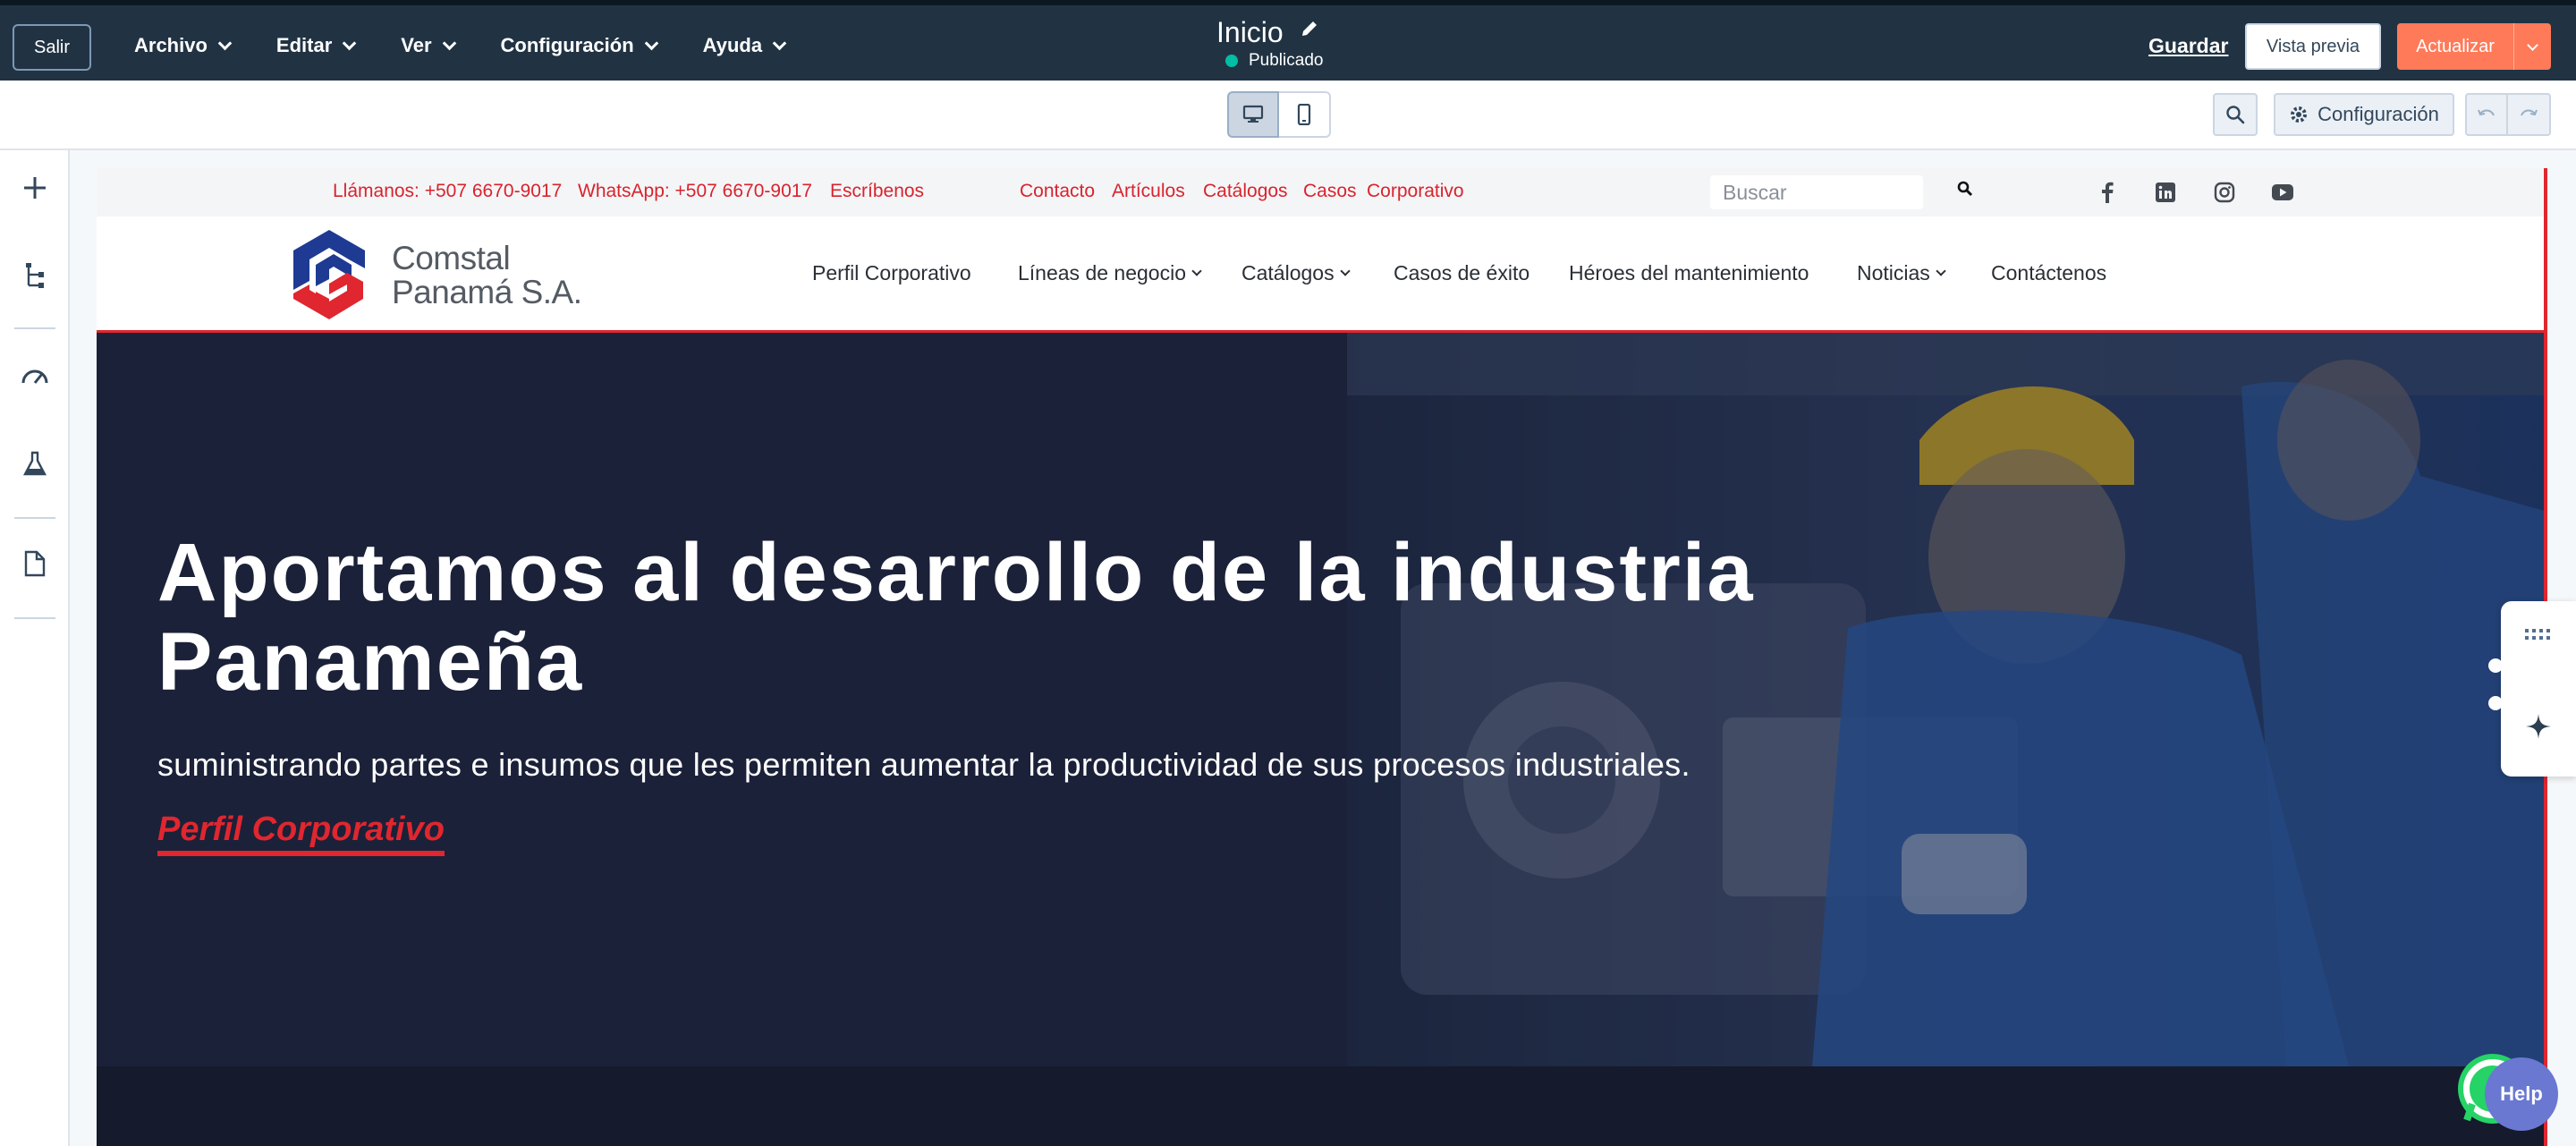 The image size is (2576, 1146). What do you see at coordinates (1253, 115) in the screenshot?
I see `desktop-view-button` at bounding box center [1253, 115].